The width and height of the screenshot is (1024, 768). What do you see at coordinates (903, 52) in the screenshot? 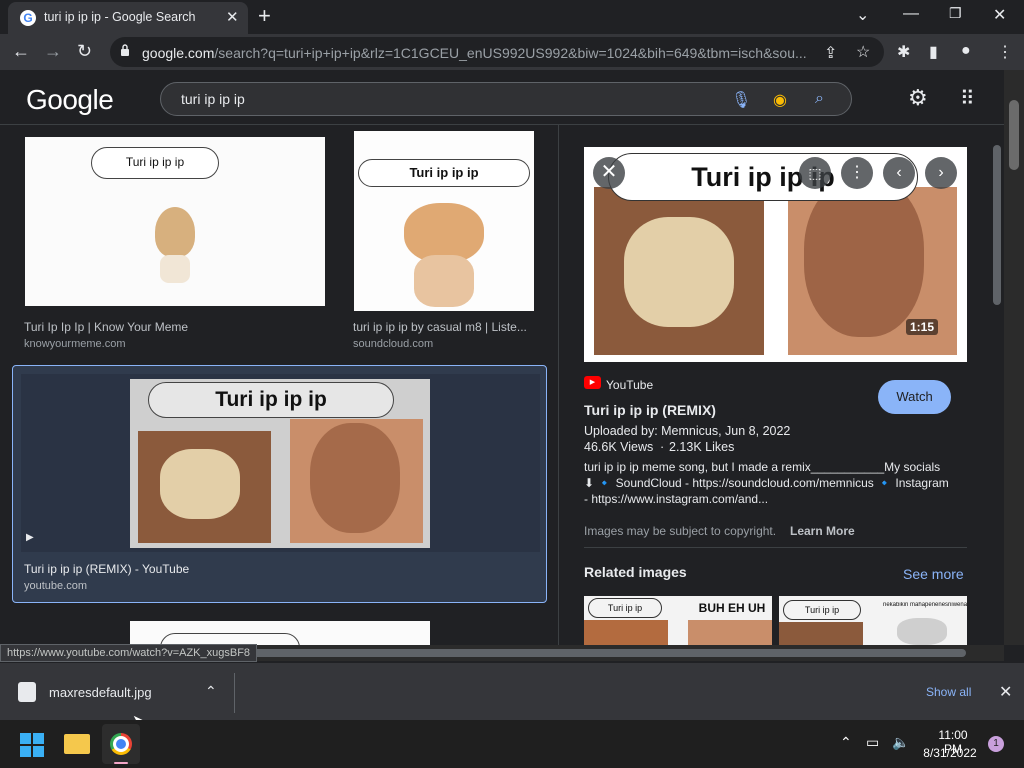
I see `extensions-icon: ✱` at bounding box center [903, 52].